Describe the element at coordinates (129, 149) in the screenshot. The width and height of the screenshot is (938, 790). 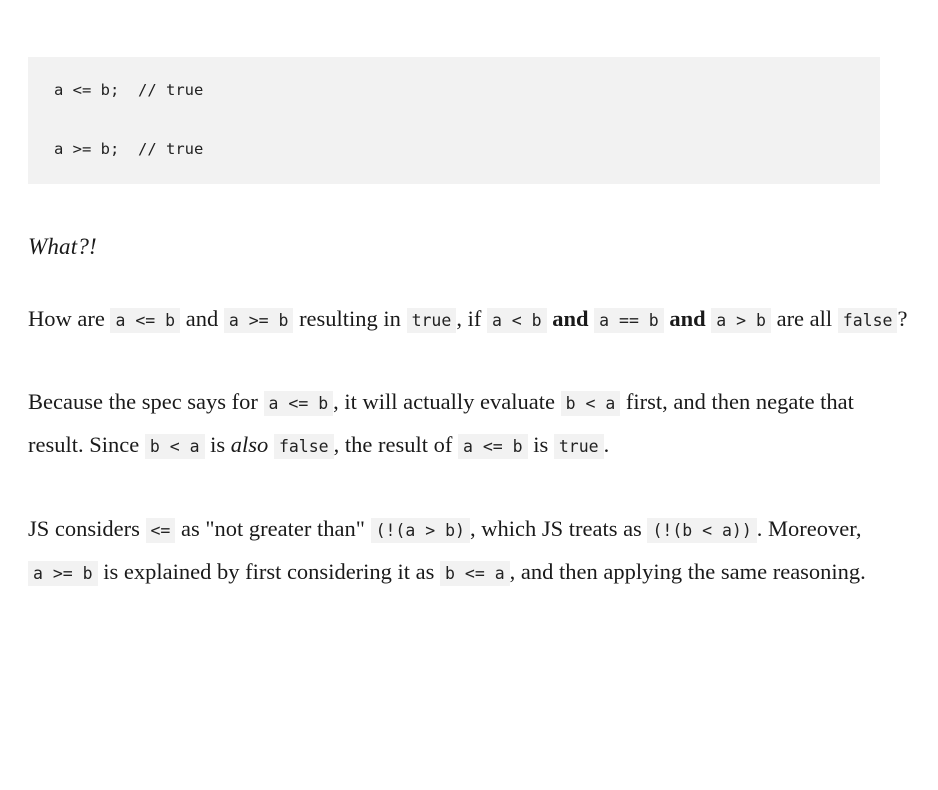
I see `code-line: a >= b; // true` at that location.